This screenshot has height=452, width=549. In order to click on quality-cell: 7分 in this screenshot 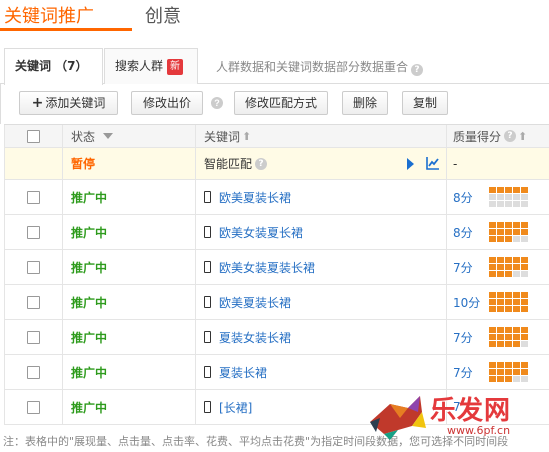, I will do `click(497, 267)`.